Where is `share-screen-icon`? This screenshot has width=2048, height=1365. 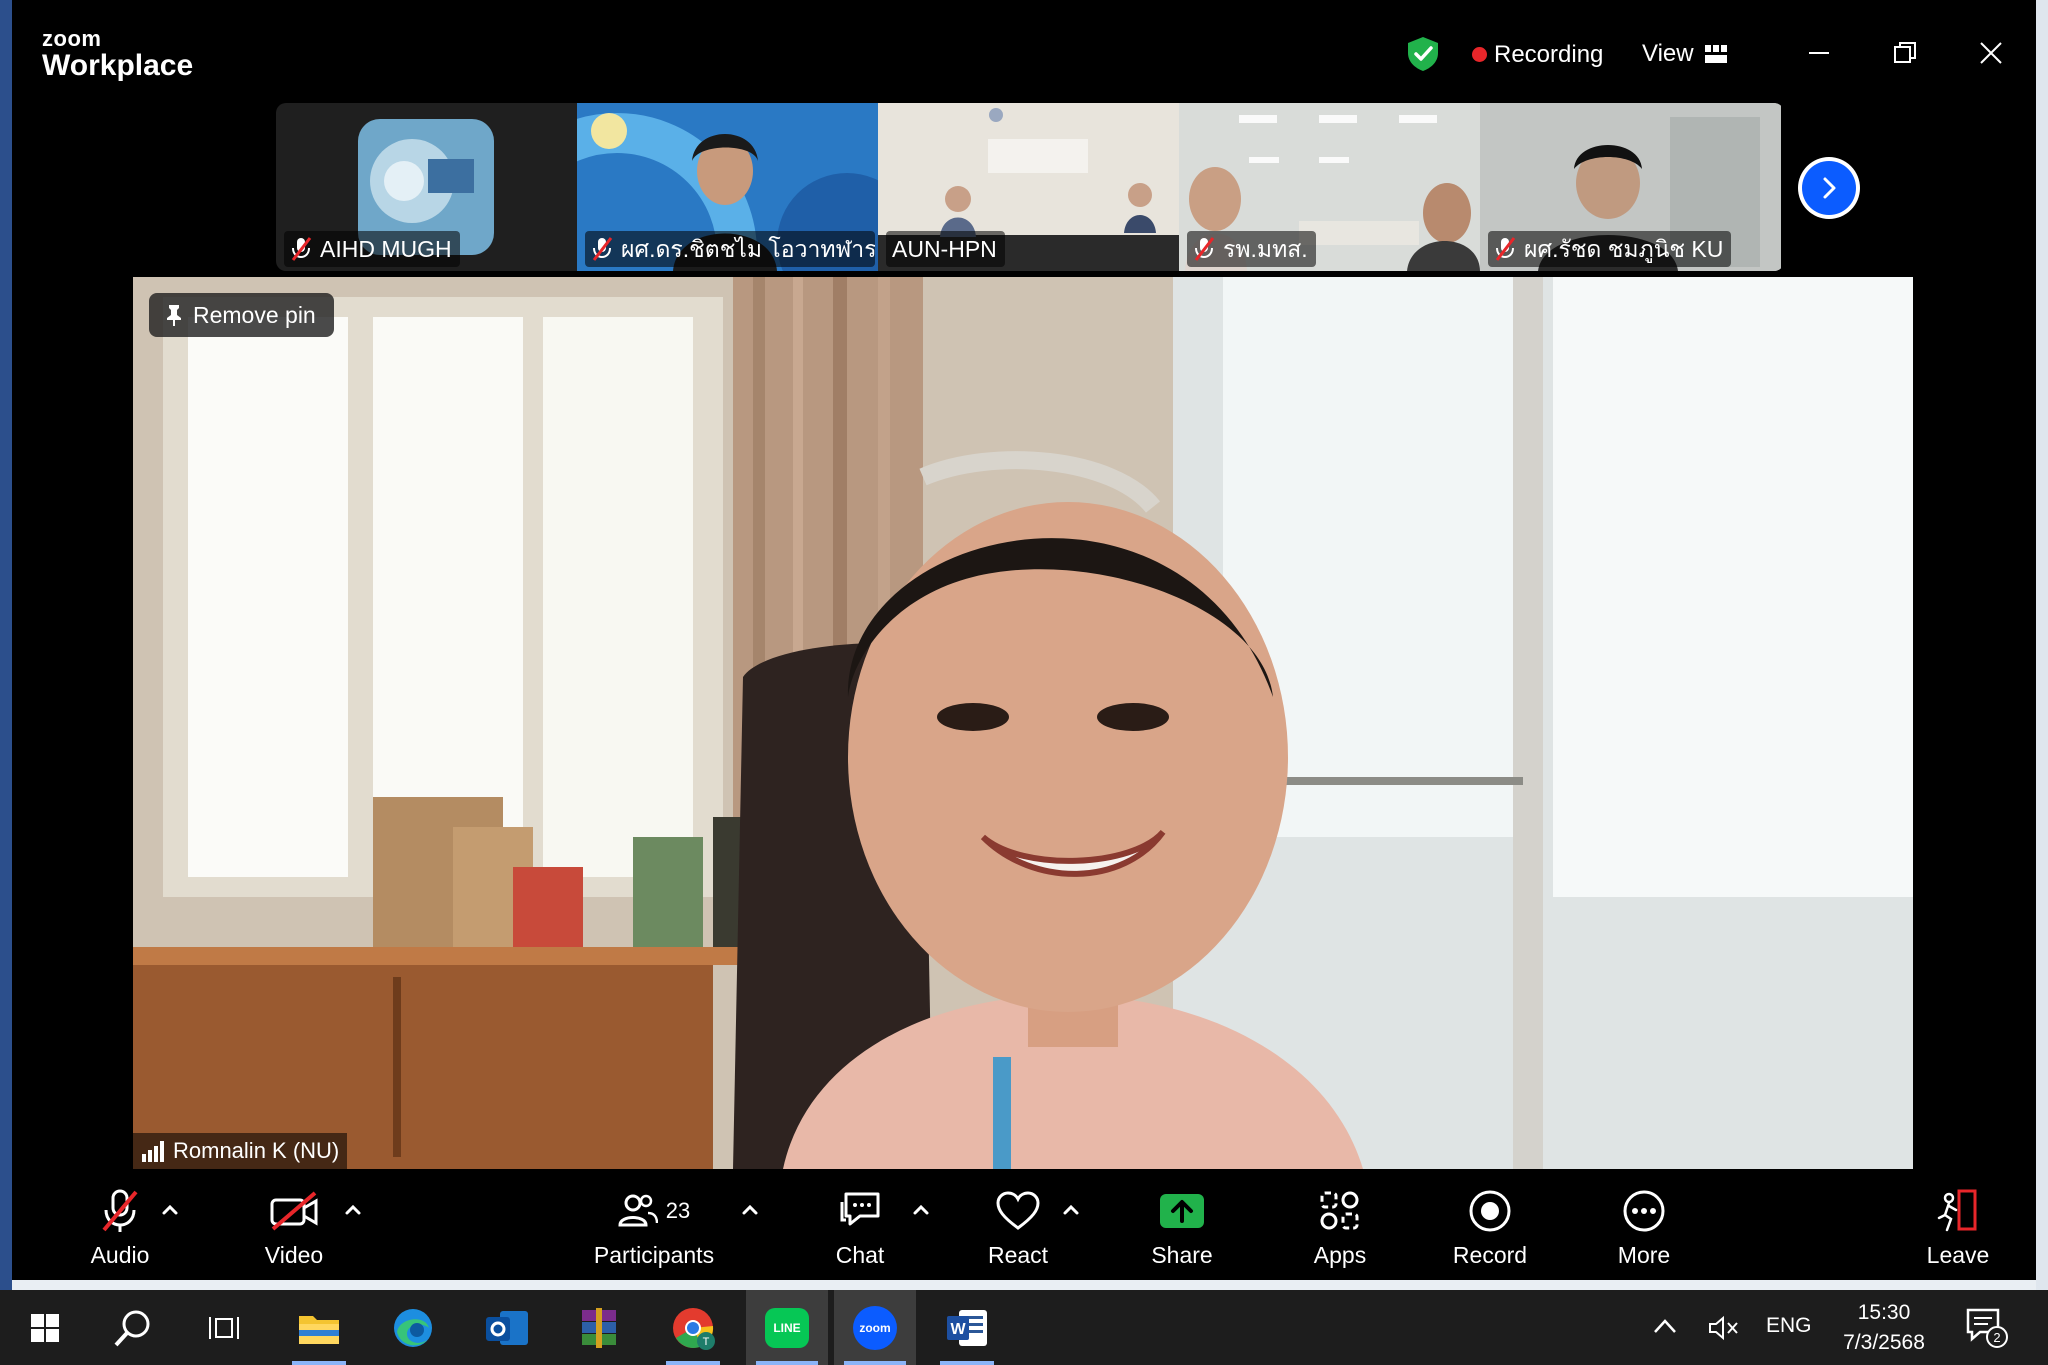
share-screen-icon is located at coordinates (1182, 1211).